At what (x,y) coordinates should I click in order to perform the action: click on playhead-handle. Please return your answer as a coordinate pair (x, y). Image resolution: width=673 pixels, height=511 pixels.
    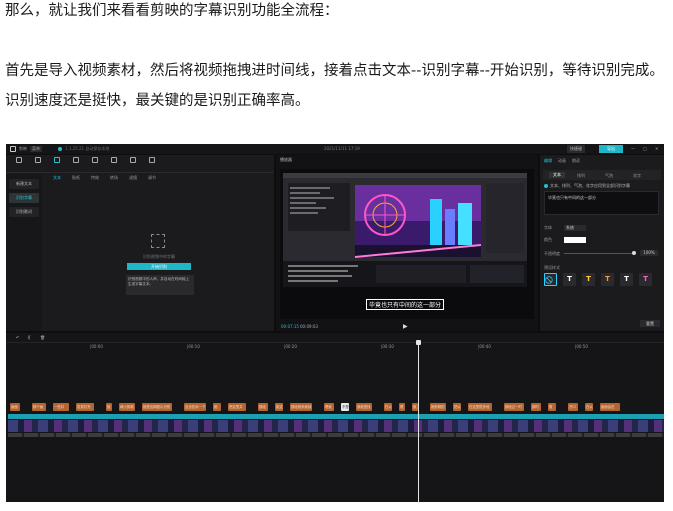
    Looking at the image, I should click on (418, 342).